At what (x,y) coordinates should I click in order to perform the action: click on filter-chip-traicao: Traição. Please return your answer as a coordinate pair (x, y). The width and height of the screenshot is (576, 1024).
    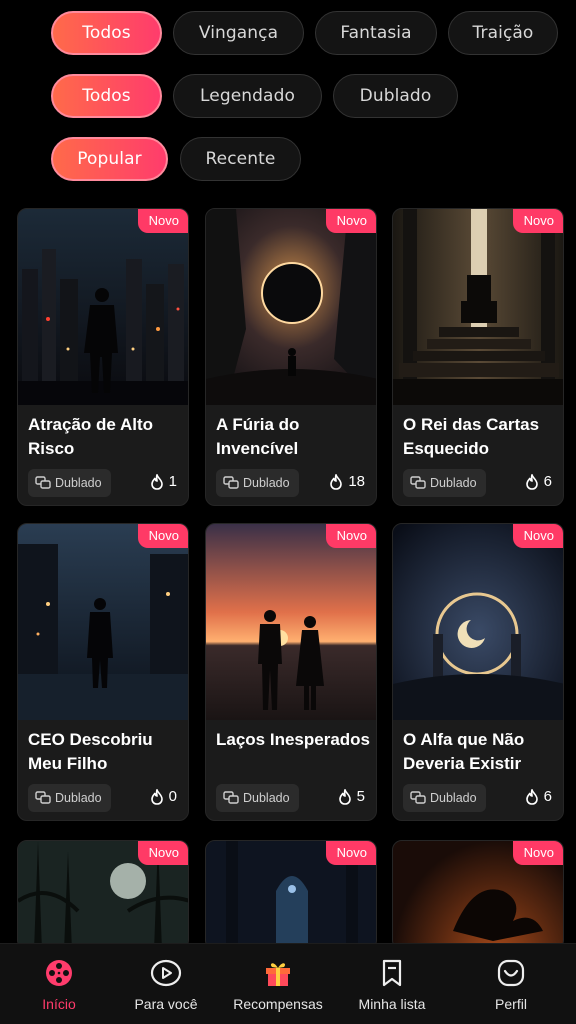
    Looking at the image, I should click on (503, 33).